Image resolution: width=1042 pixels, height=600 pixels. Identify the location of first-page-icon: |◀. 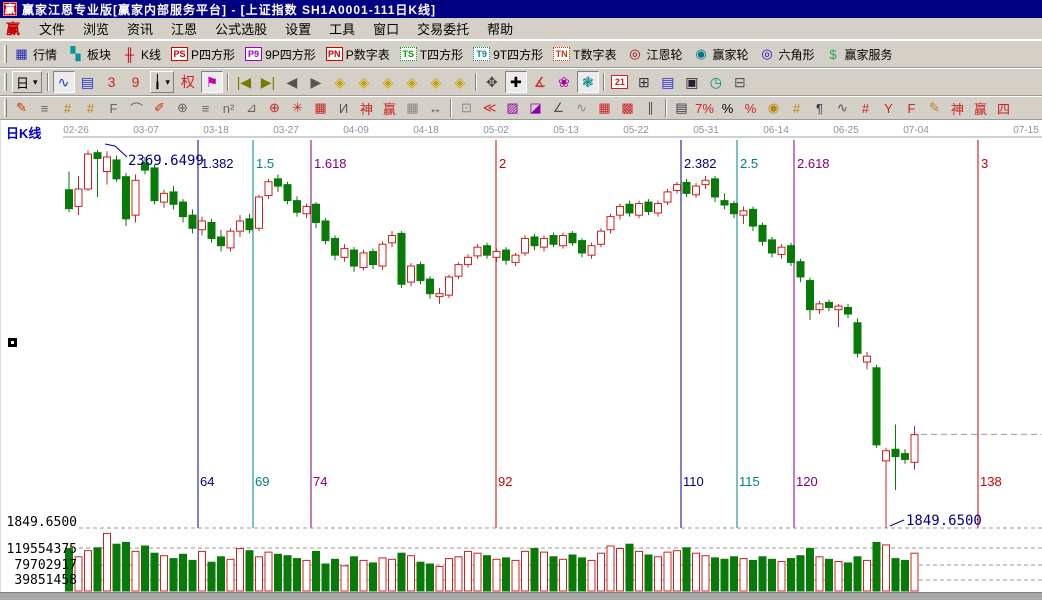
(244, 82).